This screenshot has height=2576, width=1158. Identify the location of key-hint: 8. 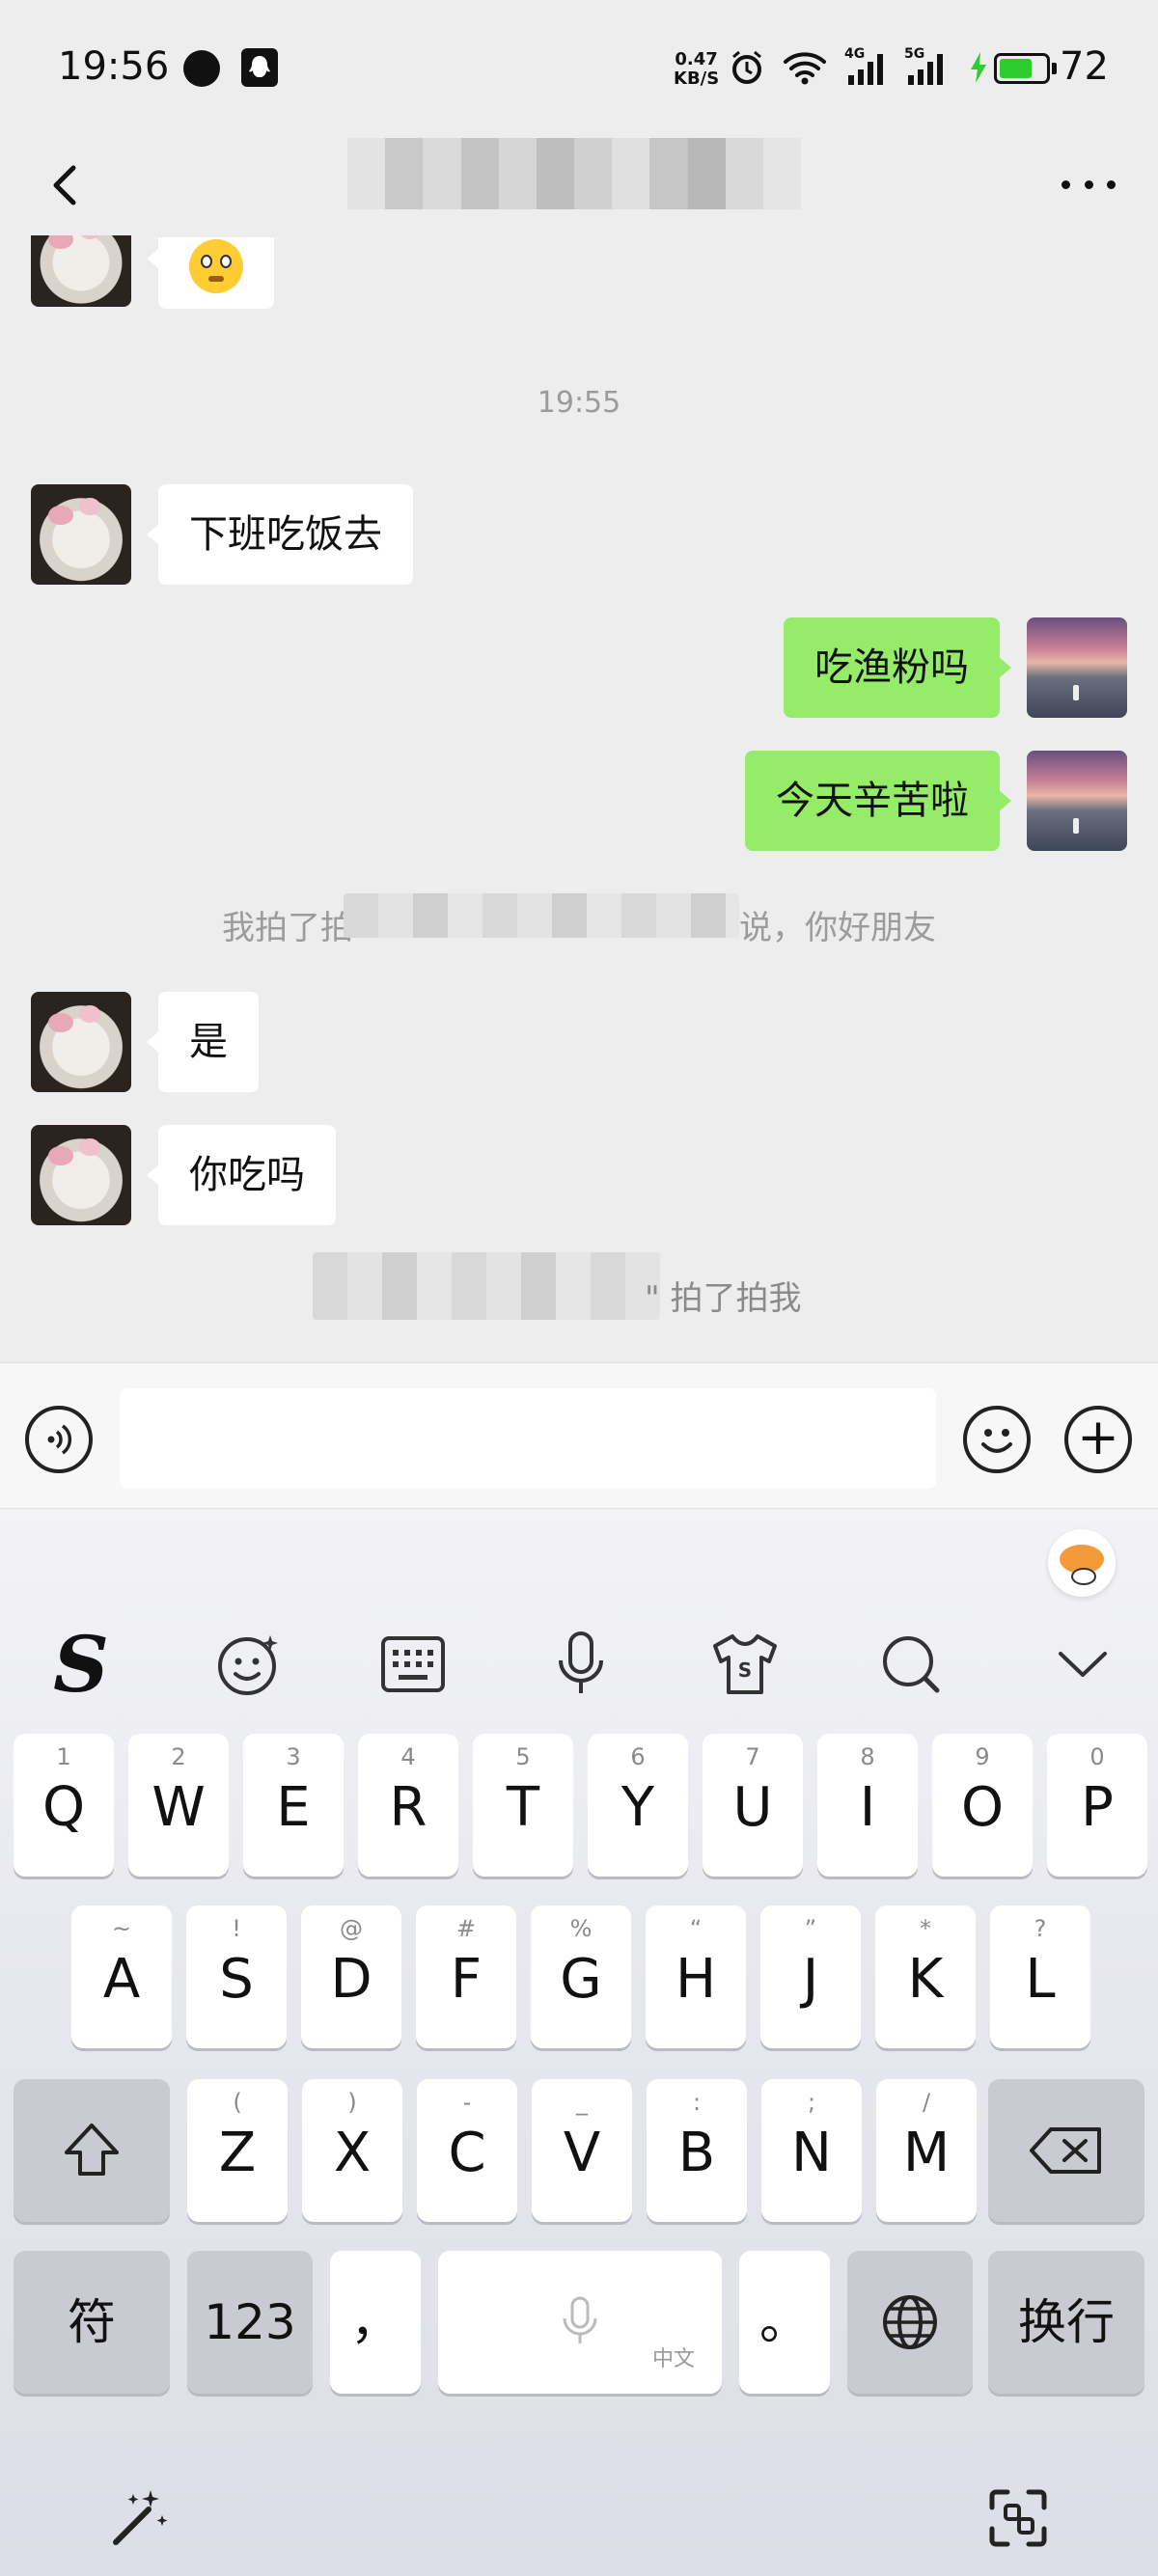
(867, 1757).